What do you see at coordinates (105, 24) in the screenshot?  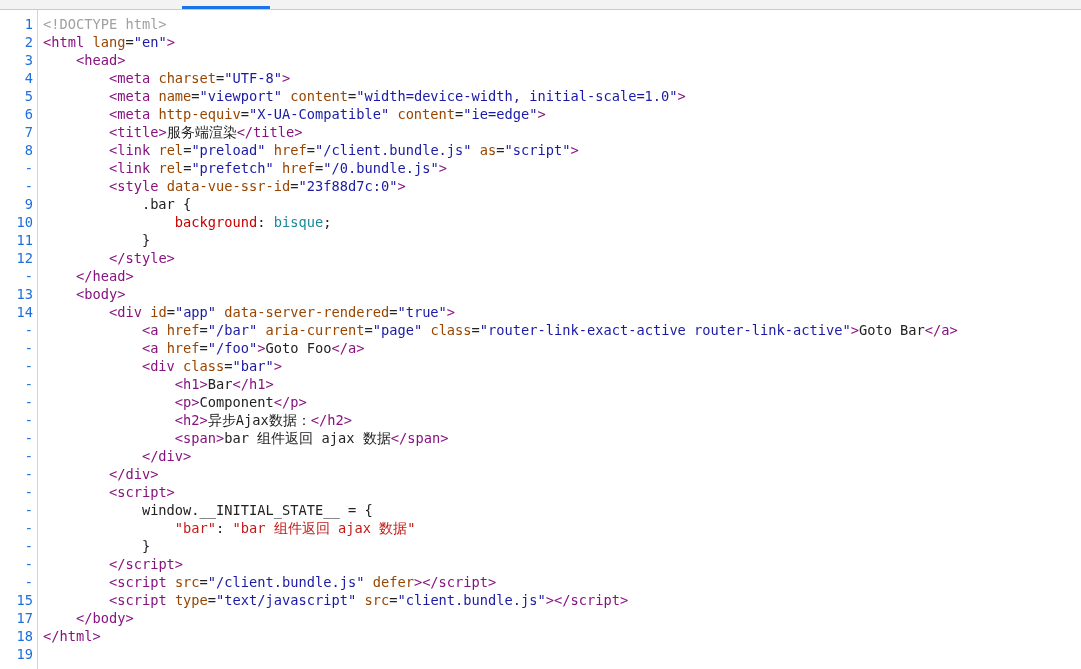 I see `doctype-text: <!DOCTYPE html>` at bounding box center [105, 24].